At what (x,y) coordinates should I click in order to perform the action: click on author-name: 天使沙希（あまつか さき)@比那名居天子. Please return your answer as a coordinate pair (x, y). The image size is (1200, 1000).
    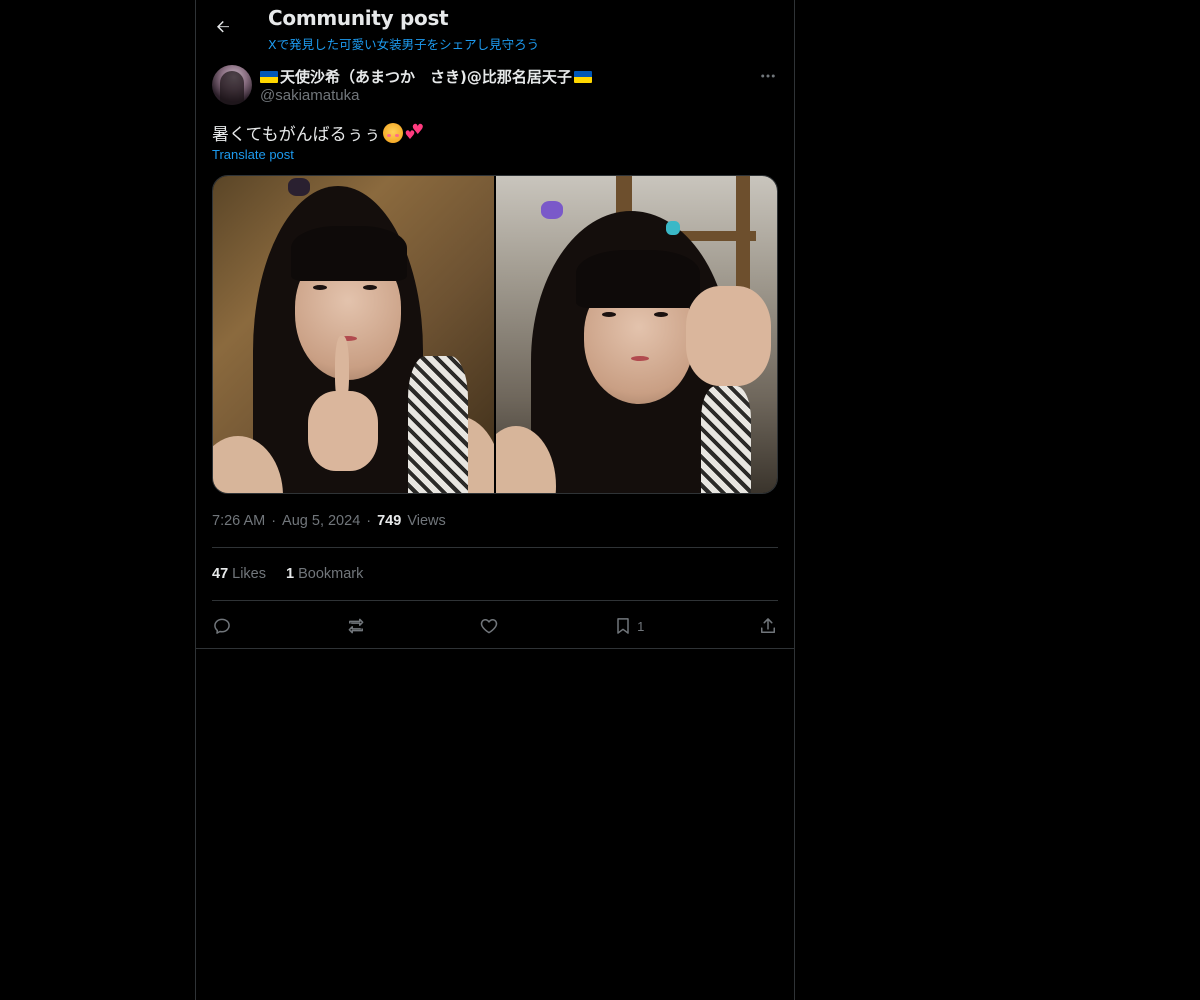
    Looking at the image, I should click on (426, 77).